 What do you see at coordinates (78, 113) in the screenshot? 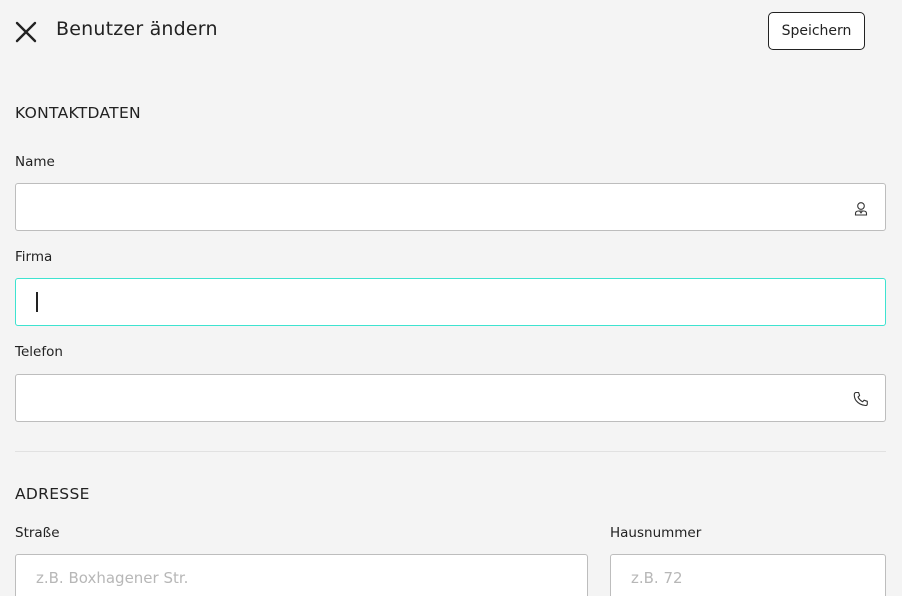
I see `section-title-contact: KONTAKTDATEN` at bounding box center [78, 113].